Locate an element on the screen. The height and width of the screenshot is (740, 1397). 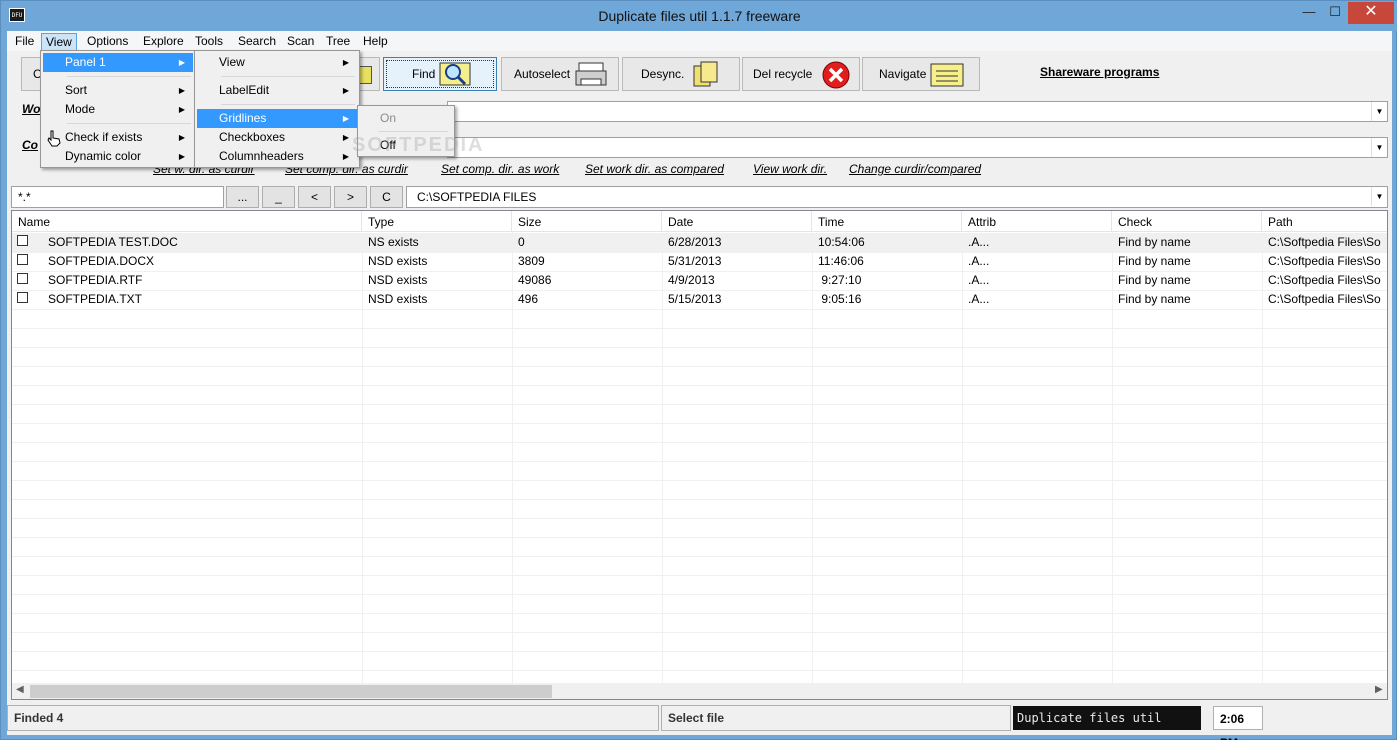
current-path-combo: C:\SOFTPEDIA FILES ▼ is located at coordinates (897, 197).